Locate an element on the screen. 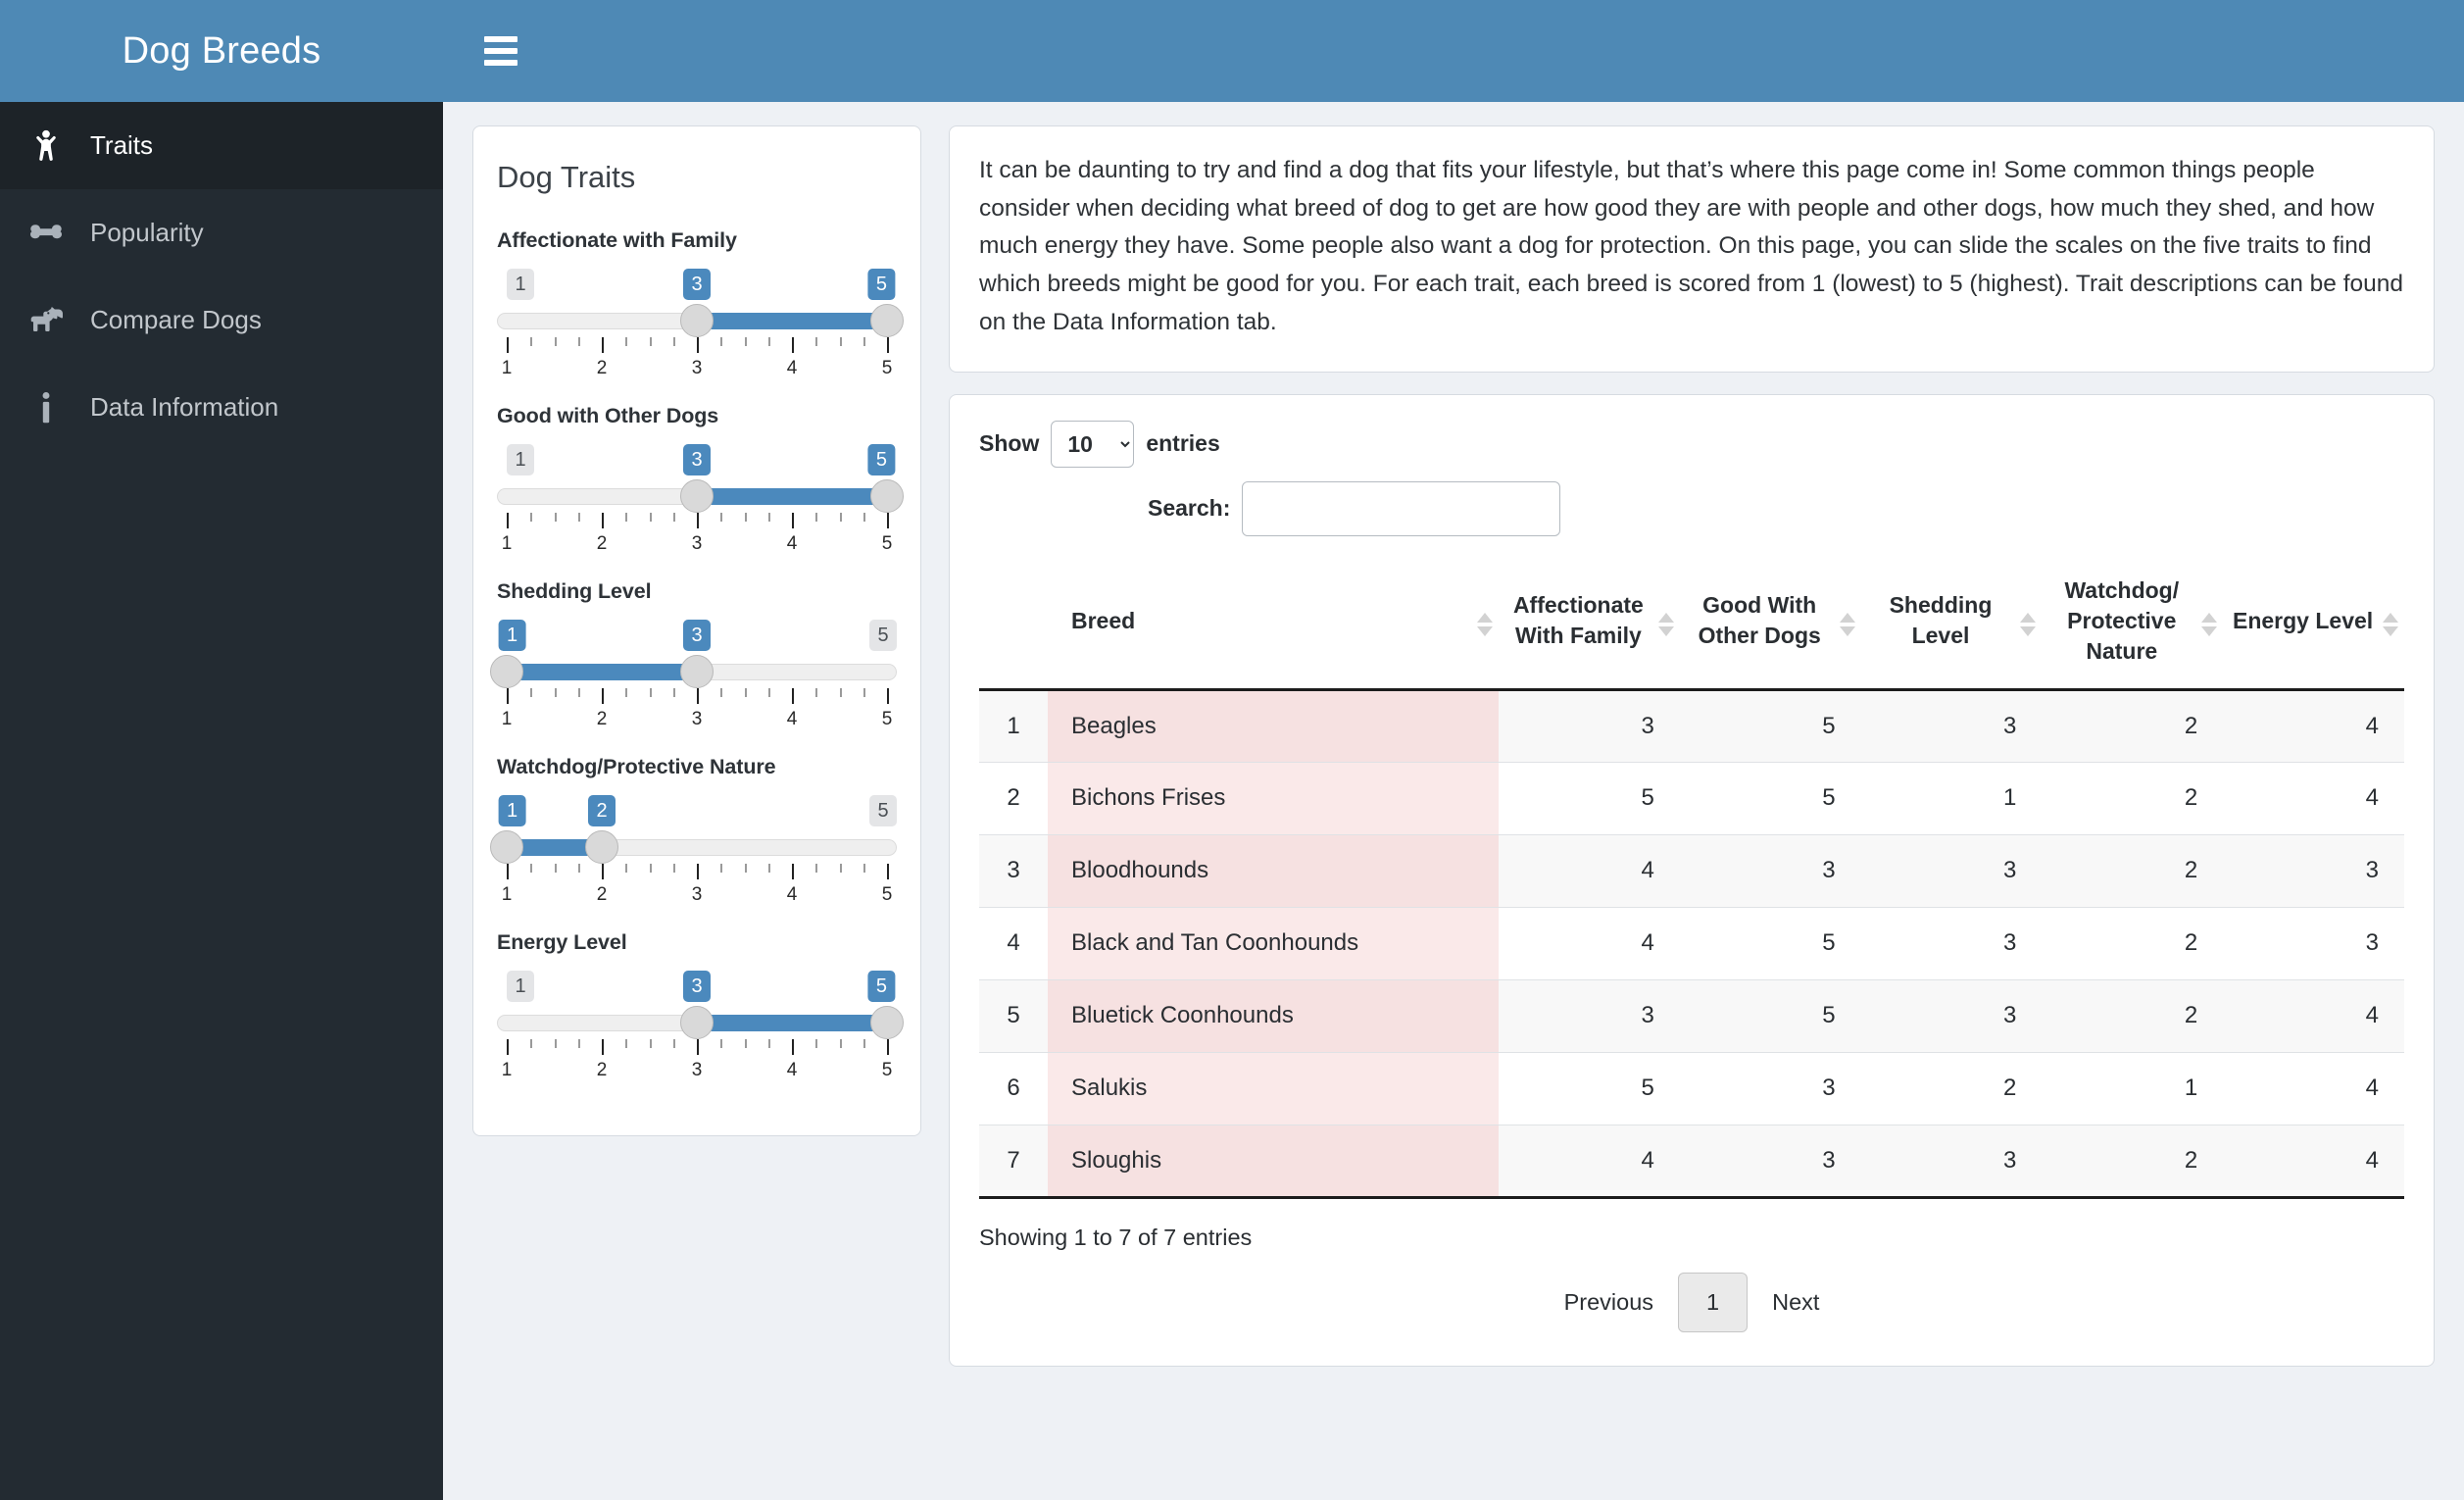  trait-slider-label: Affectionate with Family is located at coordinates (617, 240).